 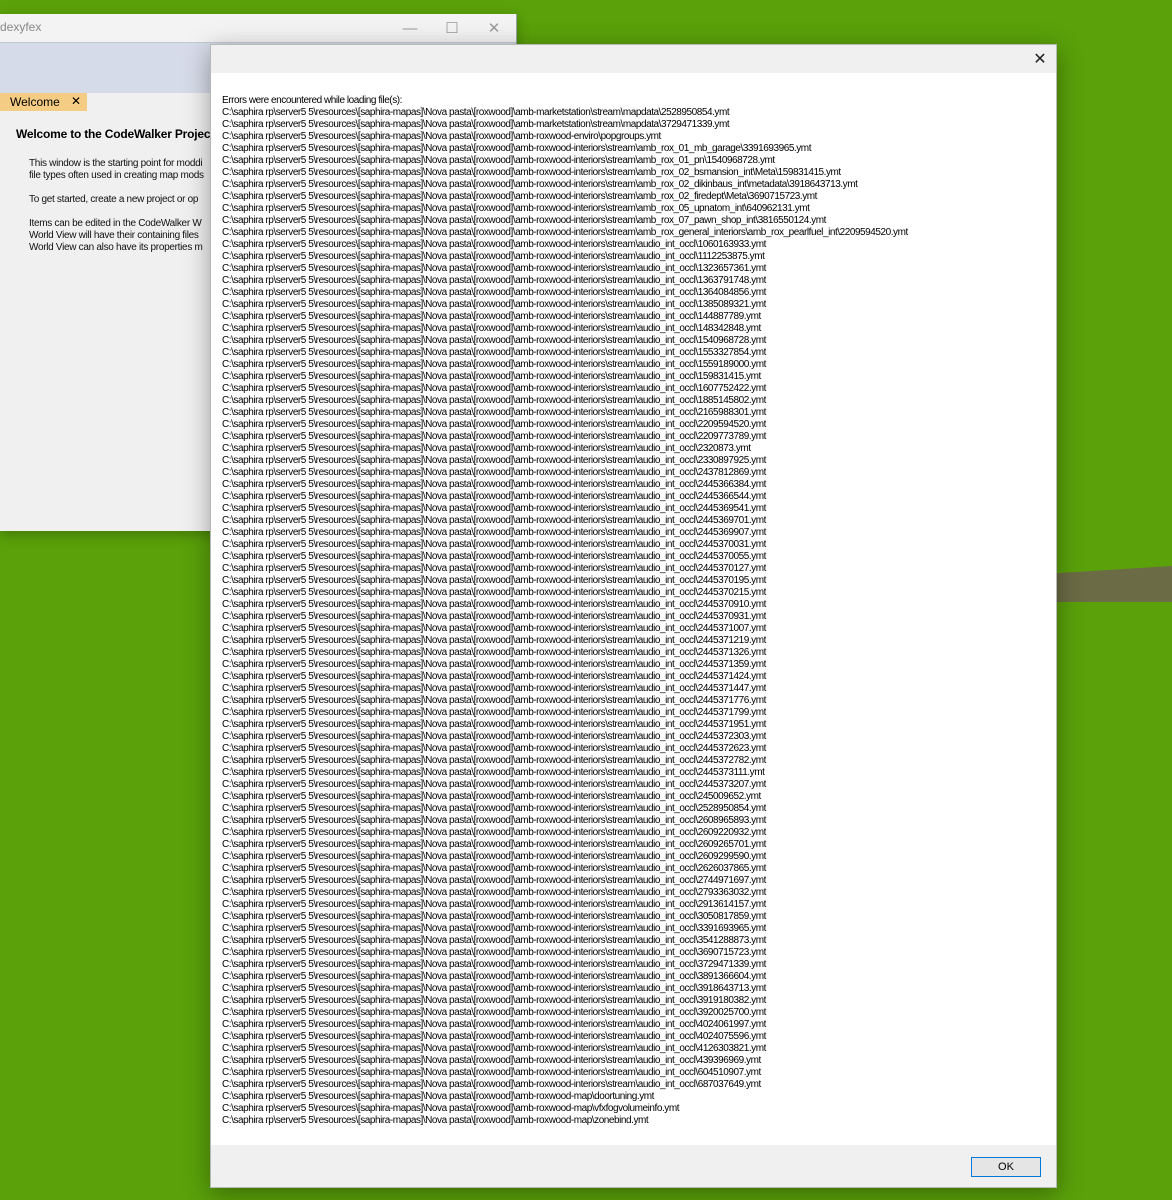 I want to click on tab-close-icon: ✕, so click(x=76, y=101).